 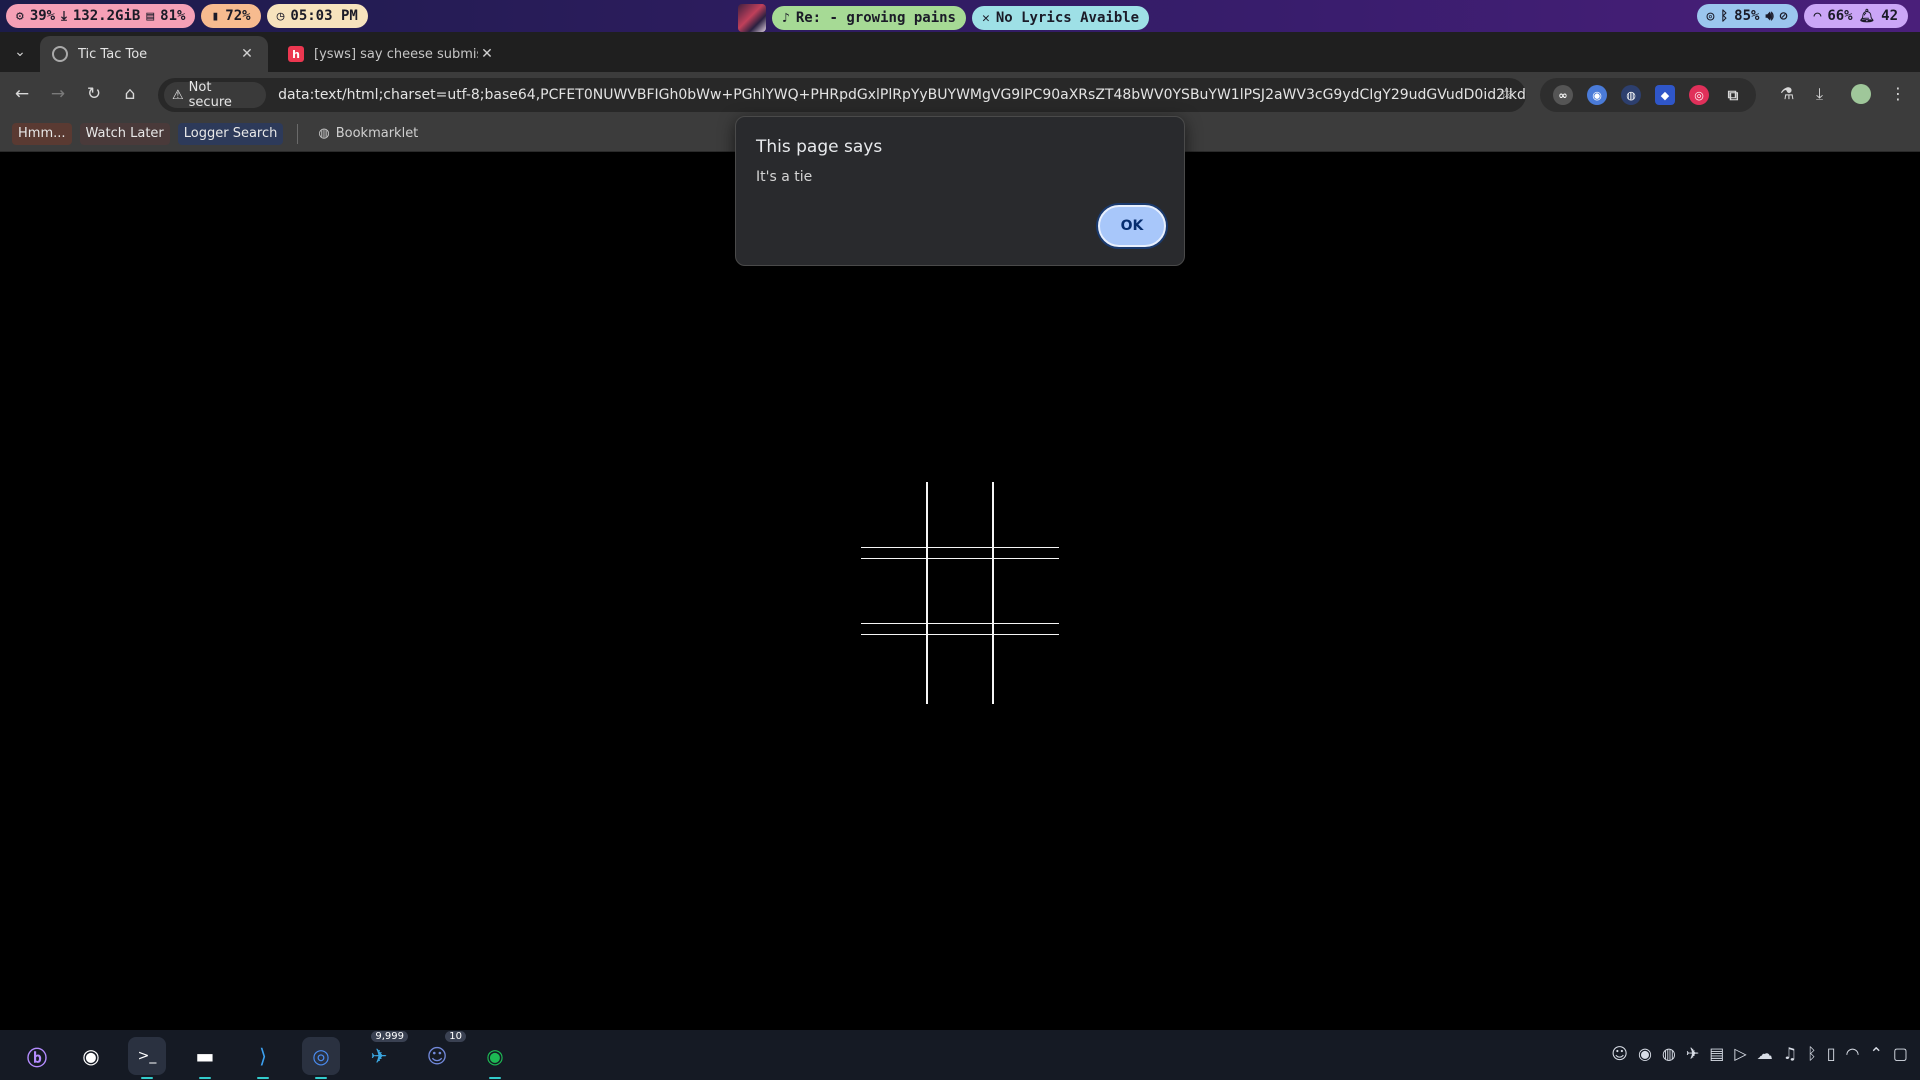 What do you see at coordinates (60, 54) in the screenshot?
I see `globe-icon` at bounding box center [60, 54].